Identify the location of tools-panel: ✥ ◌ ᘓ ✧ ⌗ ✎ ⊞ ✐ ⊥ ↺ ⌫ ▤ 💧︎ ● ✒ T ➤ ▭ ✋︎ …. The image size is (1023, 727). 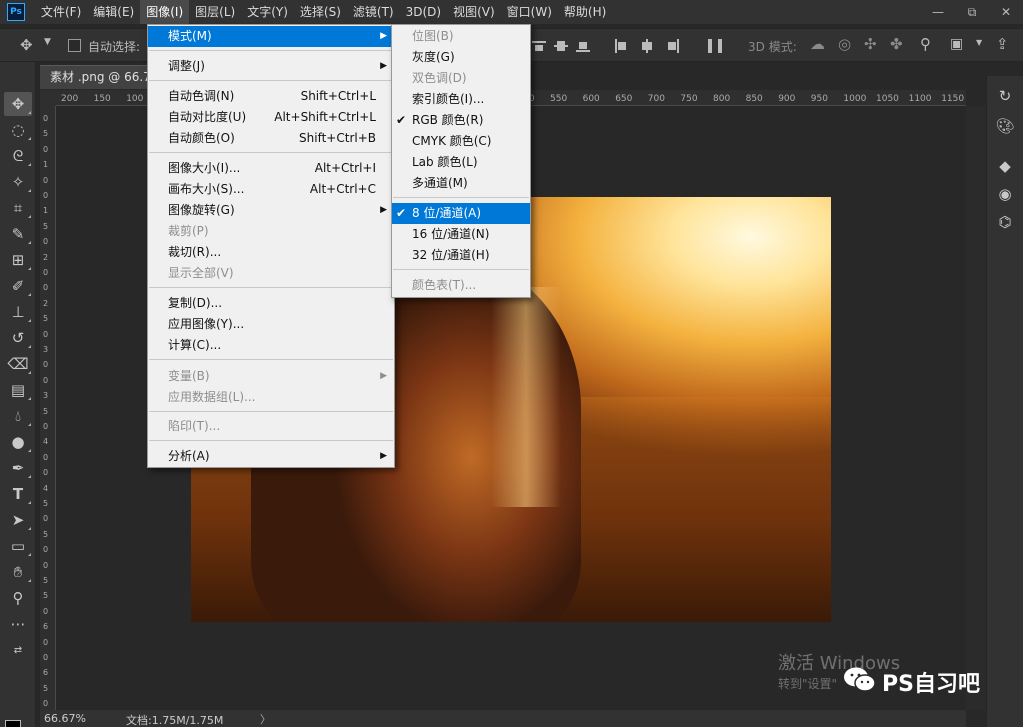
(18, 394).